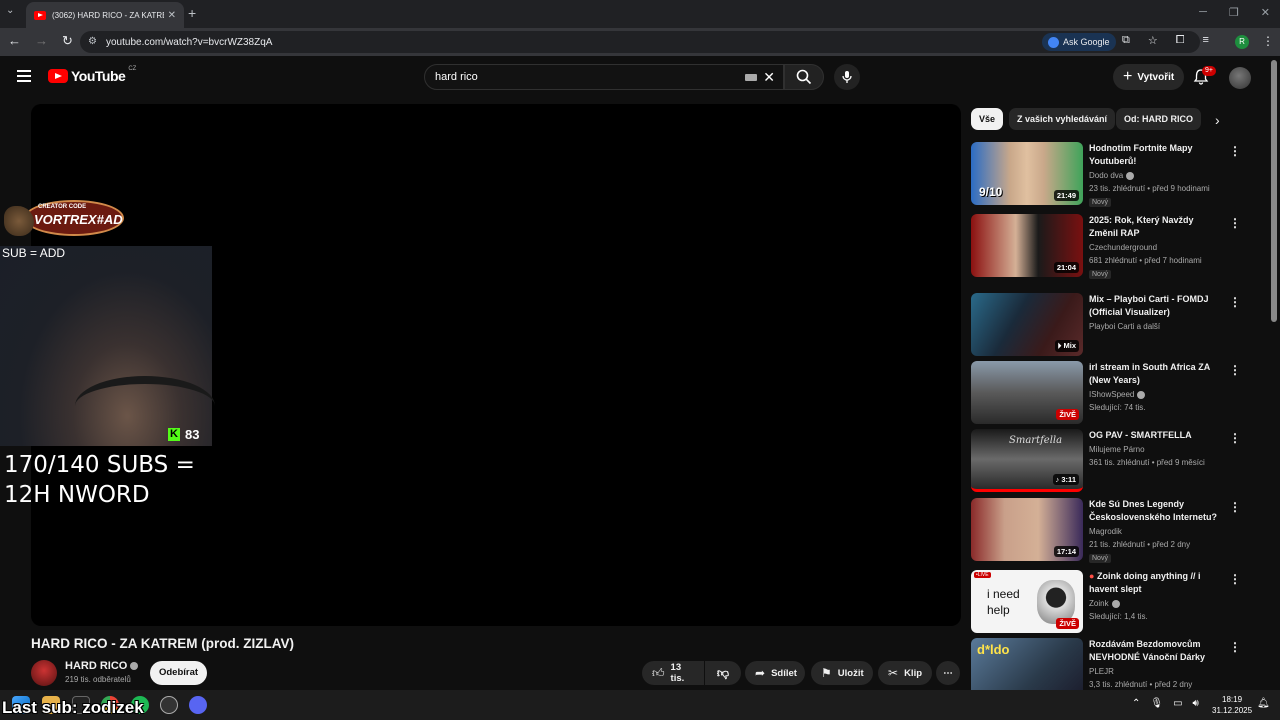 This screenshot has height=720, width=1280. What do you see at coordinates (1153, 40) in the screenshot?
I see `bookmark-star-icon: ☆` at bounding box center [1153, 40].